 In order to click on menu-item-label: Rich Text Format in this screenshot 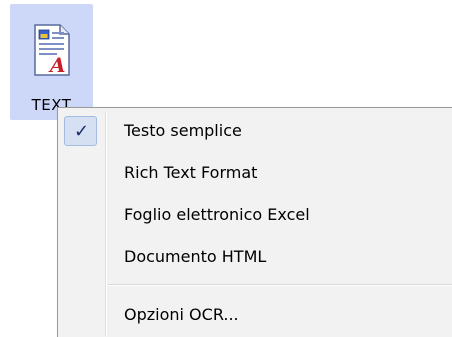, I will do `click(191, 172)`.